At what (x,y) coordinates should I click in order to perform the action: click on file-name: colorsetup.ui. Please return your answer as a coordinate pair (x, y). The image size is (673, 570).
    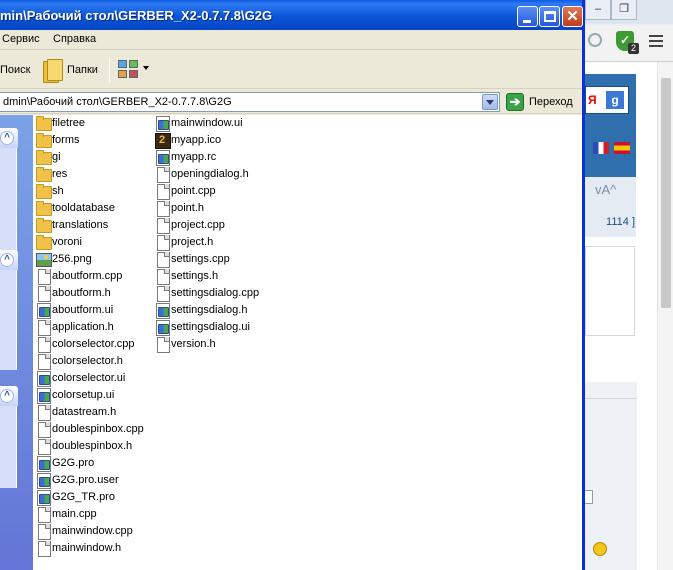
    Looking at the image, I should click on (83, 395).